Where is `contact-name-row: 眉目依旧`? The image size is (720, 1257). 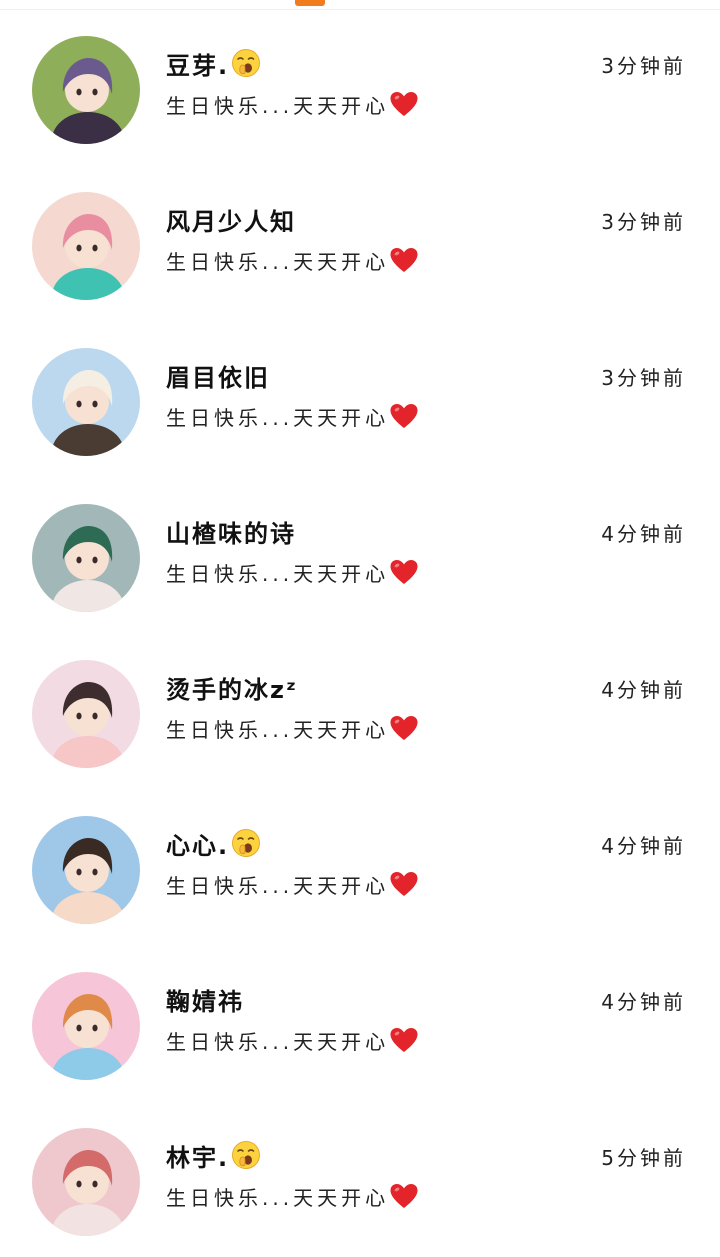
contact-name-row: 眉目依旧 is located at coordinates (218, 375).